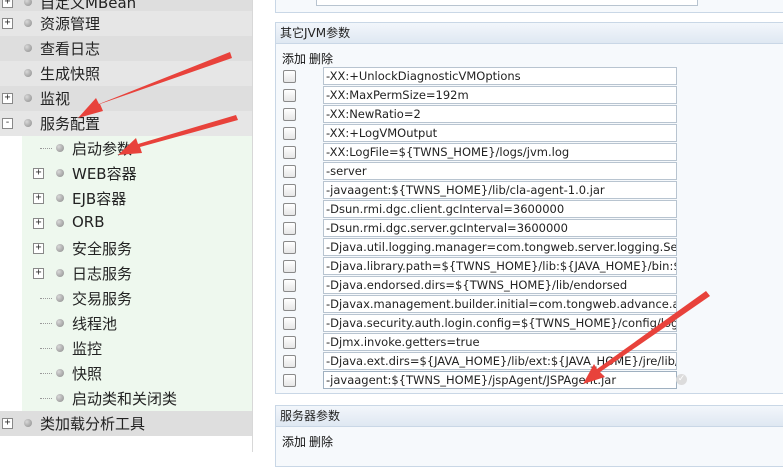 The height and width of the screenshot is (467, 783). Describe the element at coordinates (321, 59) in the screenshot. I see `delete-button: 删除` at that location.